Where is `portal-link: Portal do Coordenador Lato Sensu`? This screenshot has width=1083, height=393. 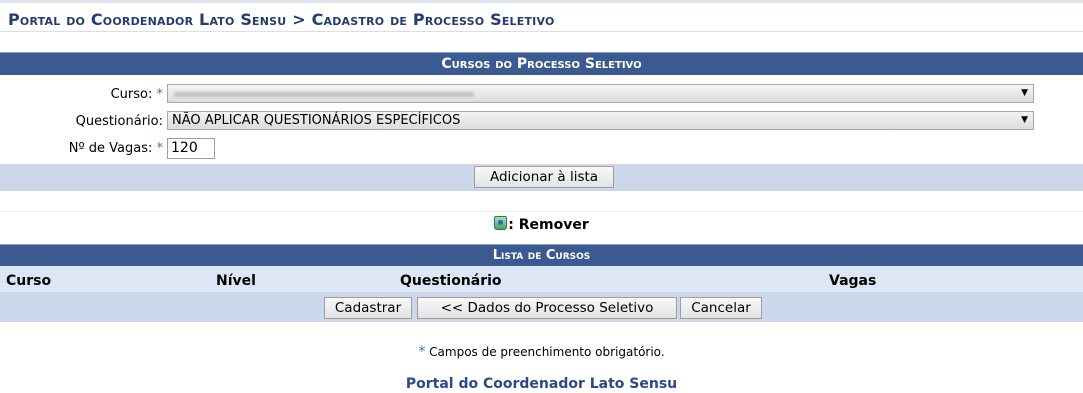 portal-link: Portal do Coordenador Lato Sensu is located at coordinates (541, 384).